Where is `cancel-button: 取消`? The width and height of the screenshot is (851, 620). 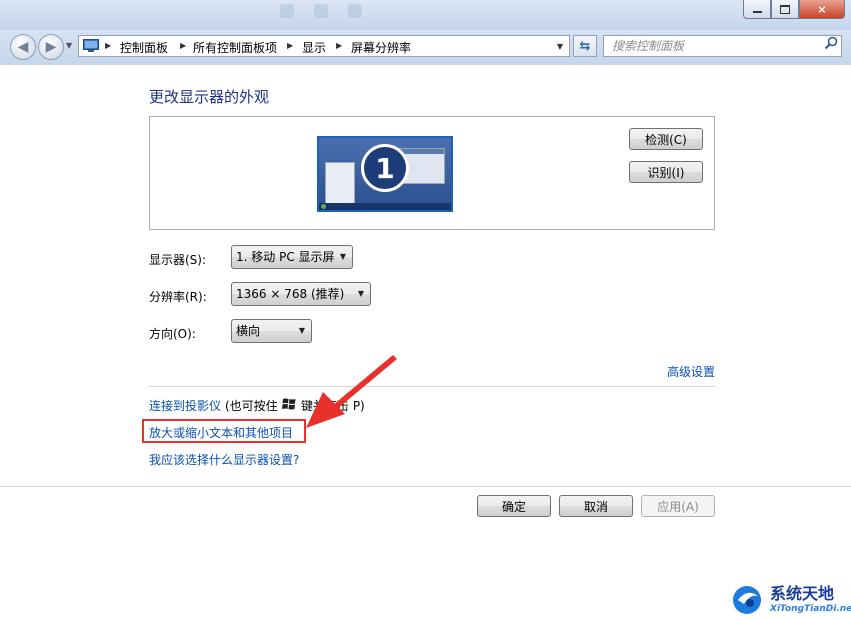 cancel-button: 取消 is located at coordinates (596, 506).